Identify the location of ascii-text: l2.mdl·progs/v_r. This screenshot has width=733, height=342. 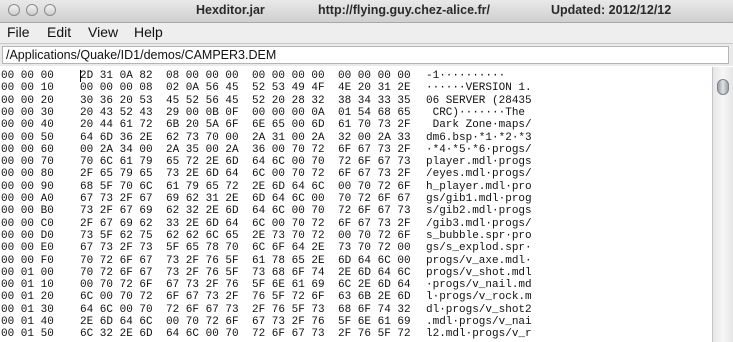
(479, 334).